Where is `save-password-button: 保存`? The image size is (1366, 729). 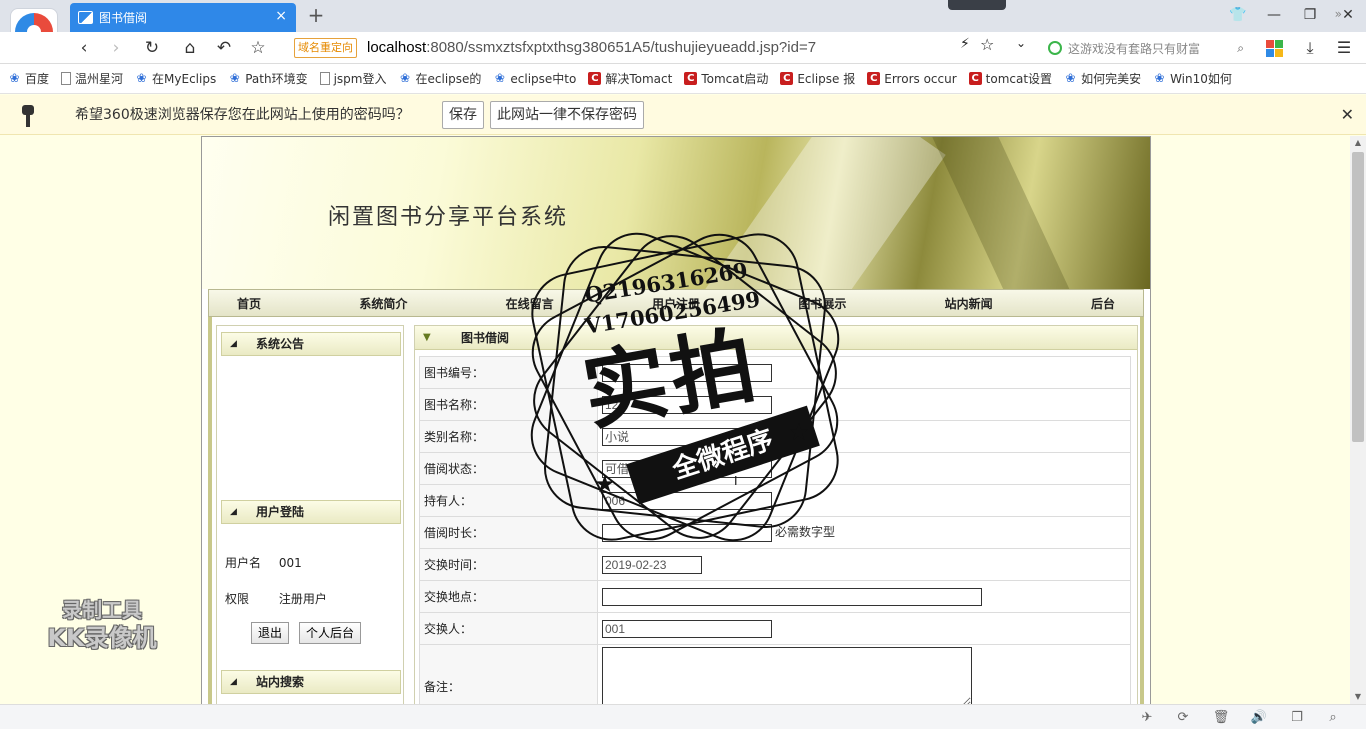
save-password-button: 保存 is located at coordinates (463, 115).